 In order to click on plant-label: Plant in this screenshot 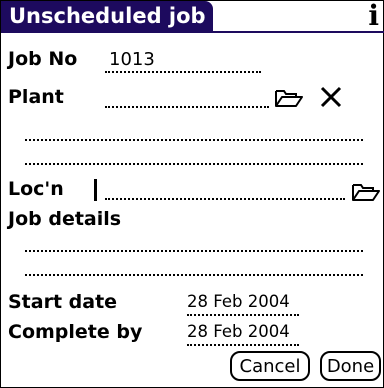, I will do `click(36, 97)`.